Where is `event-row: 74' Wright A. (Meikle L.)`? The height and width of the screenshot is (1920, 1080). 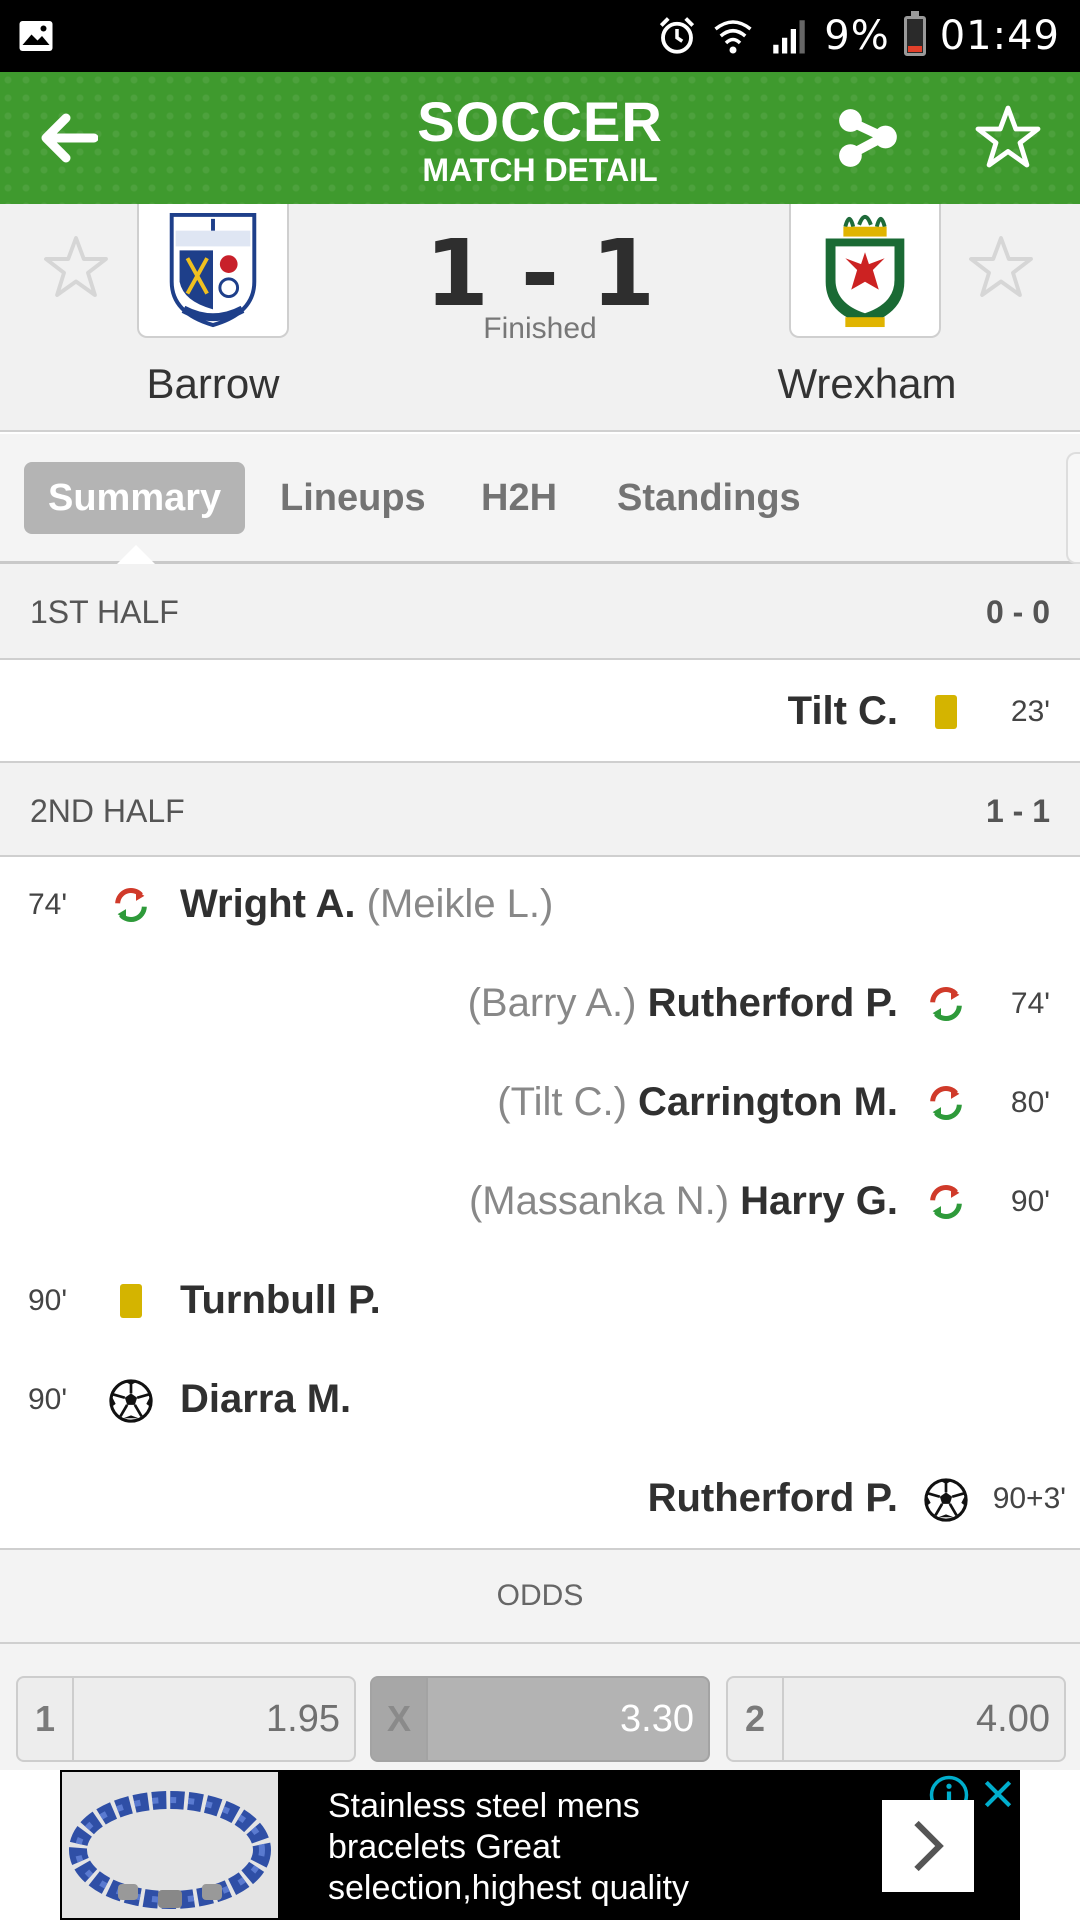
event-row: 74' Wright A. (Meikle L.) is located at coordinates (540, 904).